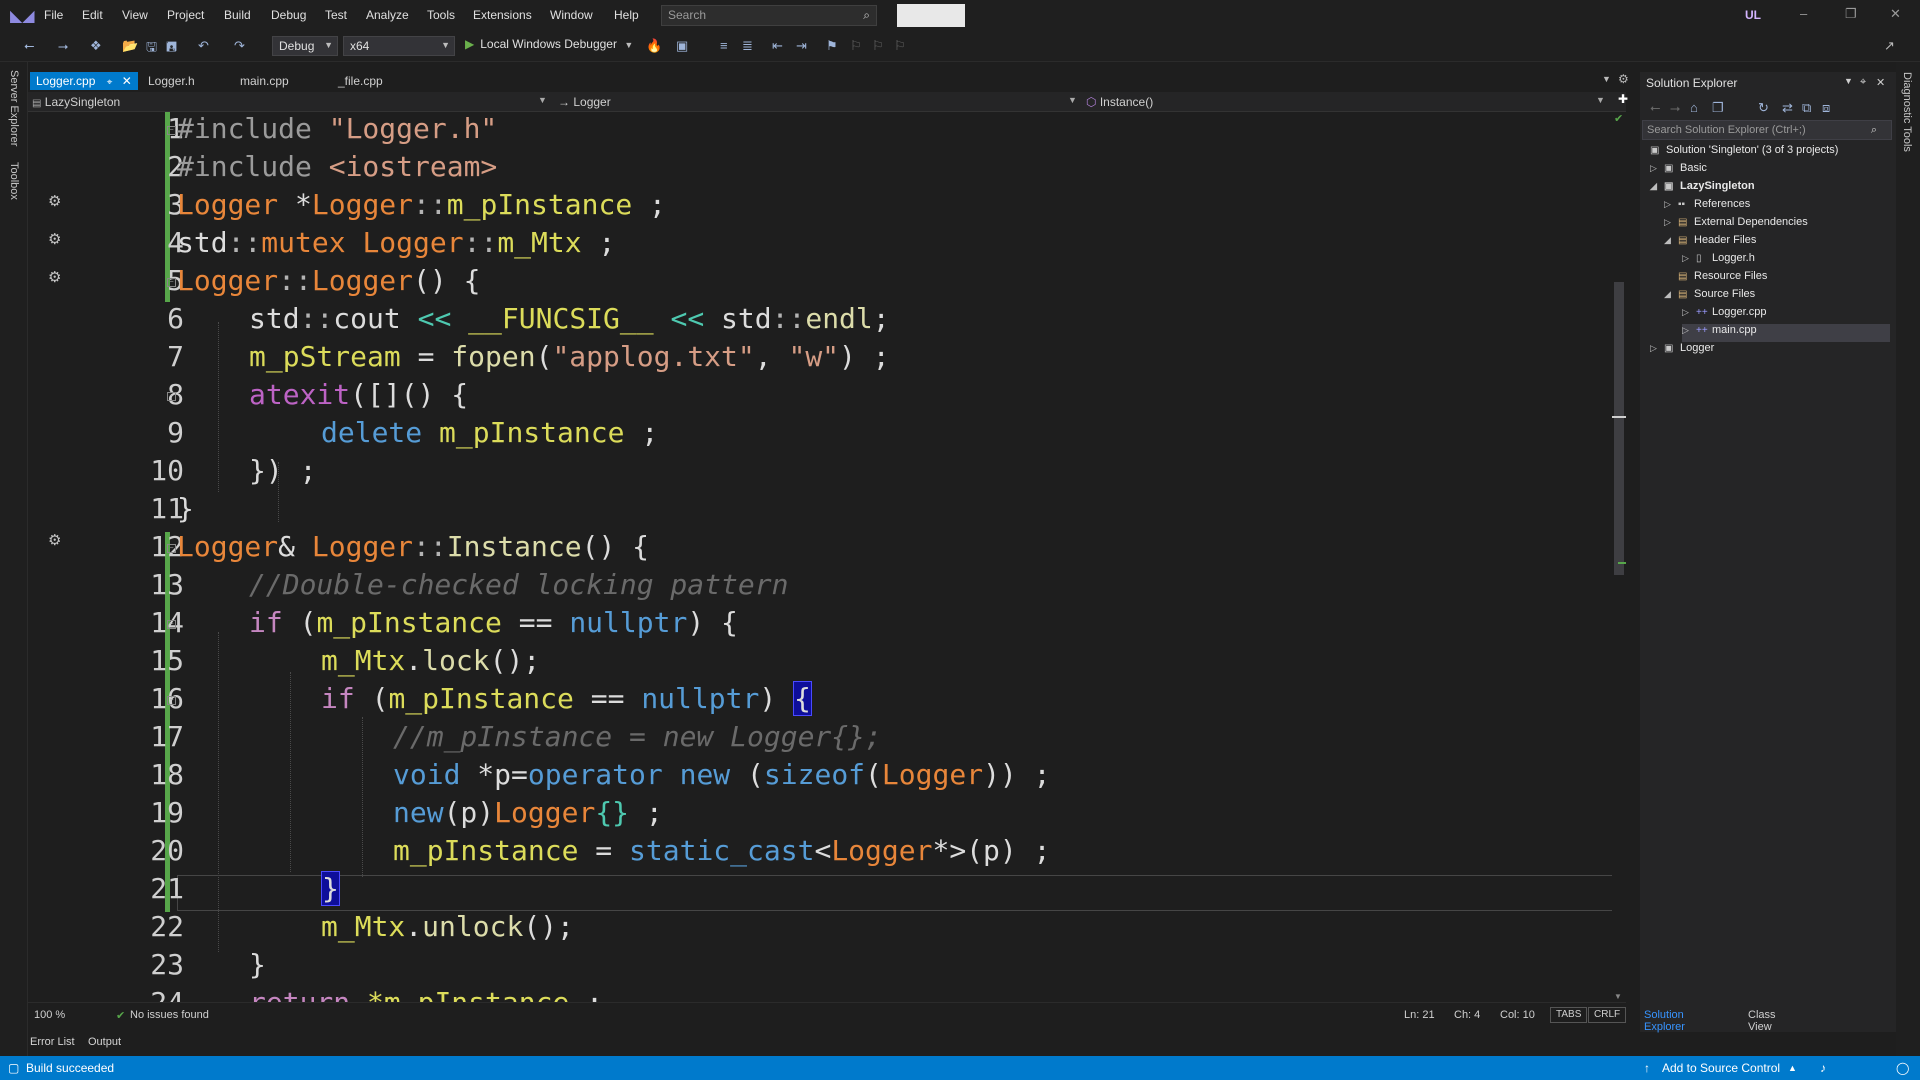  What do you see at coordinates (571, 15) in the screenshot?
I see `menu-window: Window` at bounding box center [571, 15].